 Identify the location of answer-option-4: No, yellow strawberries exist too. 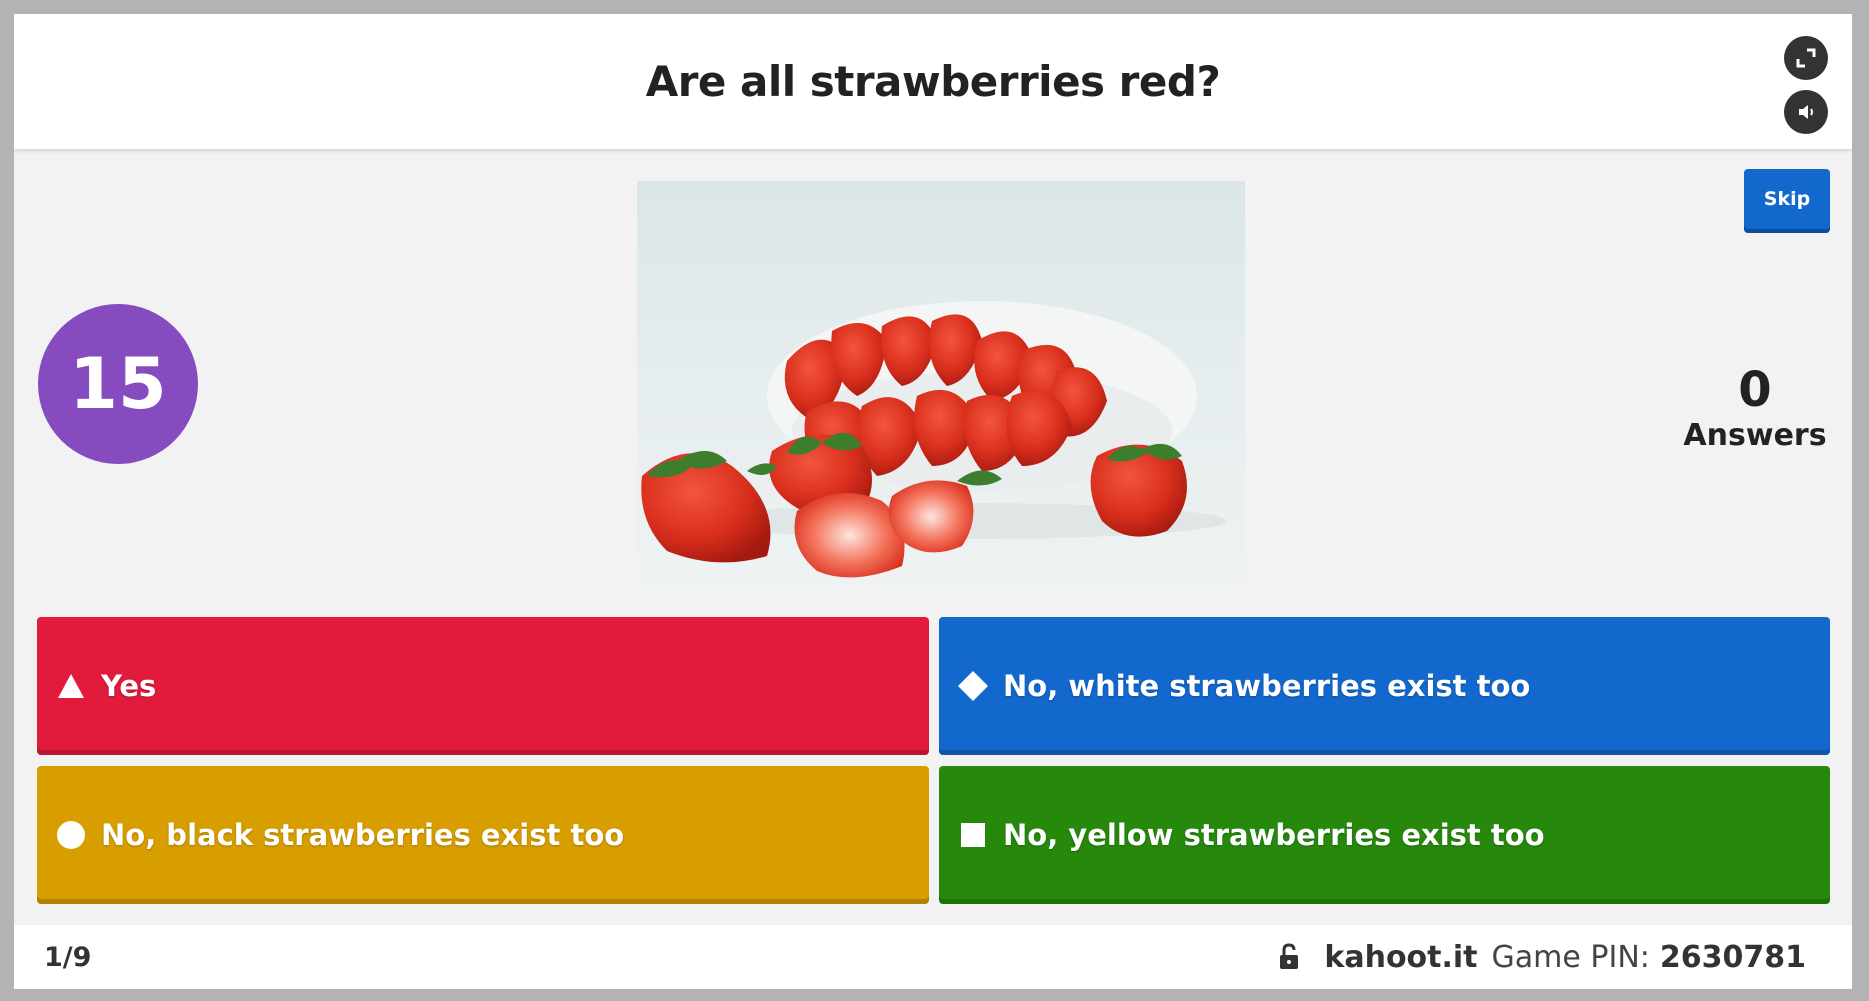
(1384, 835).